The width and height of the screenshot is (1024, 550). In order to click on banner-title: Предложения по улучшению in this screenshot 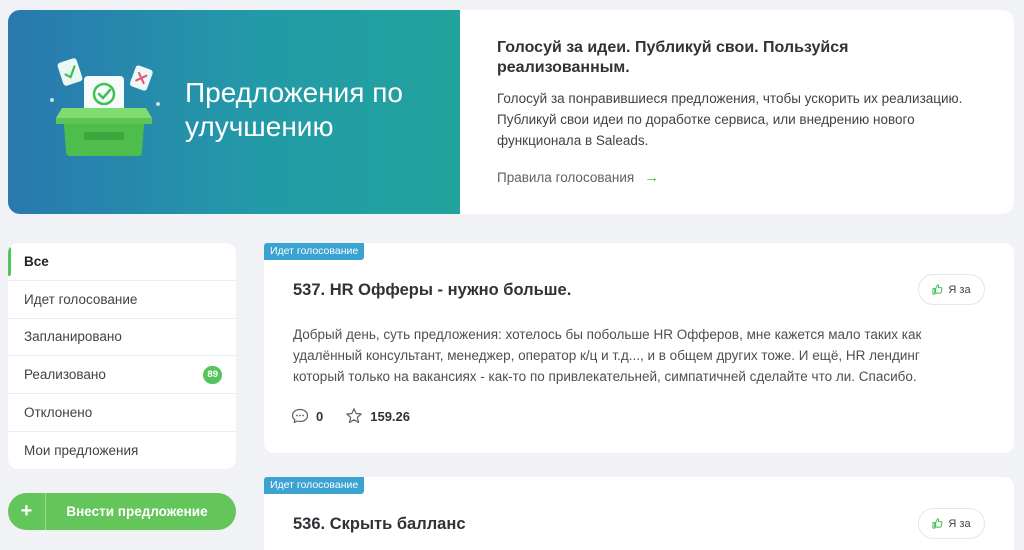, I will do `click(294, 109)`.